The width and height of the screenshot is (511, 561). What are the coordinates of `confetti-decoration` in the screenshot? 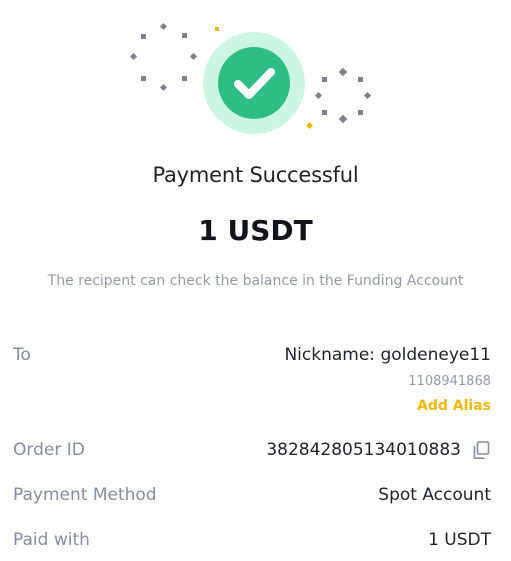 It's located at (250, 78).